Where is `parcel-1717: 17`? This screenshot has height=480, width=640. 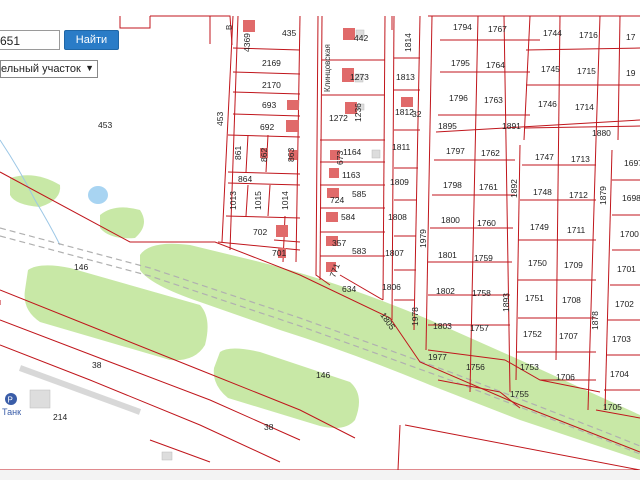
parcel-1717: 17 is located at coordinates (631, 37).